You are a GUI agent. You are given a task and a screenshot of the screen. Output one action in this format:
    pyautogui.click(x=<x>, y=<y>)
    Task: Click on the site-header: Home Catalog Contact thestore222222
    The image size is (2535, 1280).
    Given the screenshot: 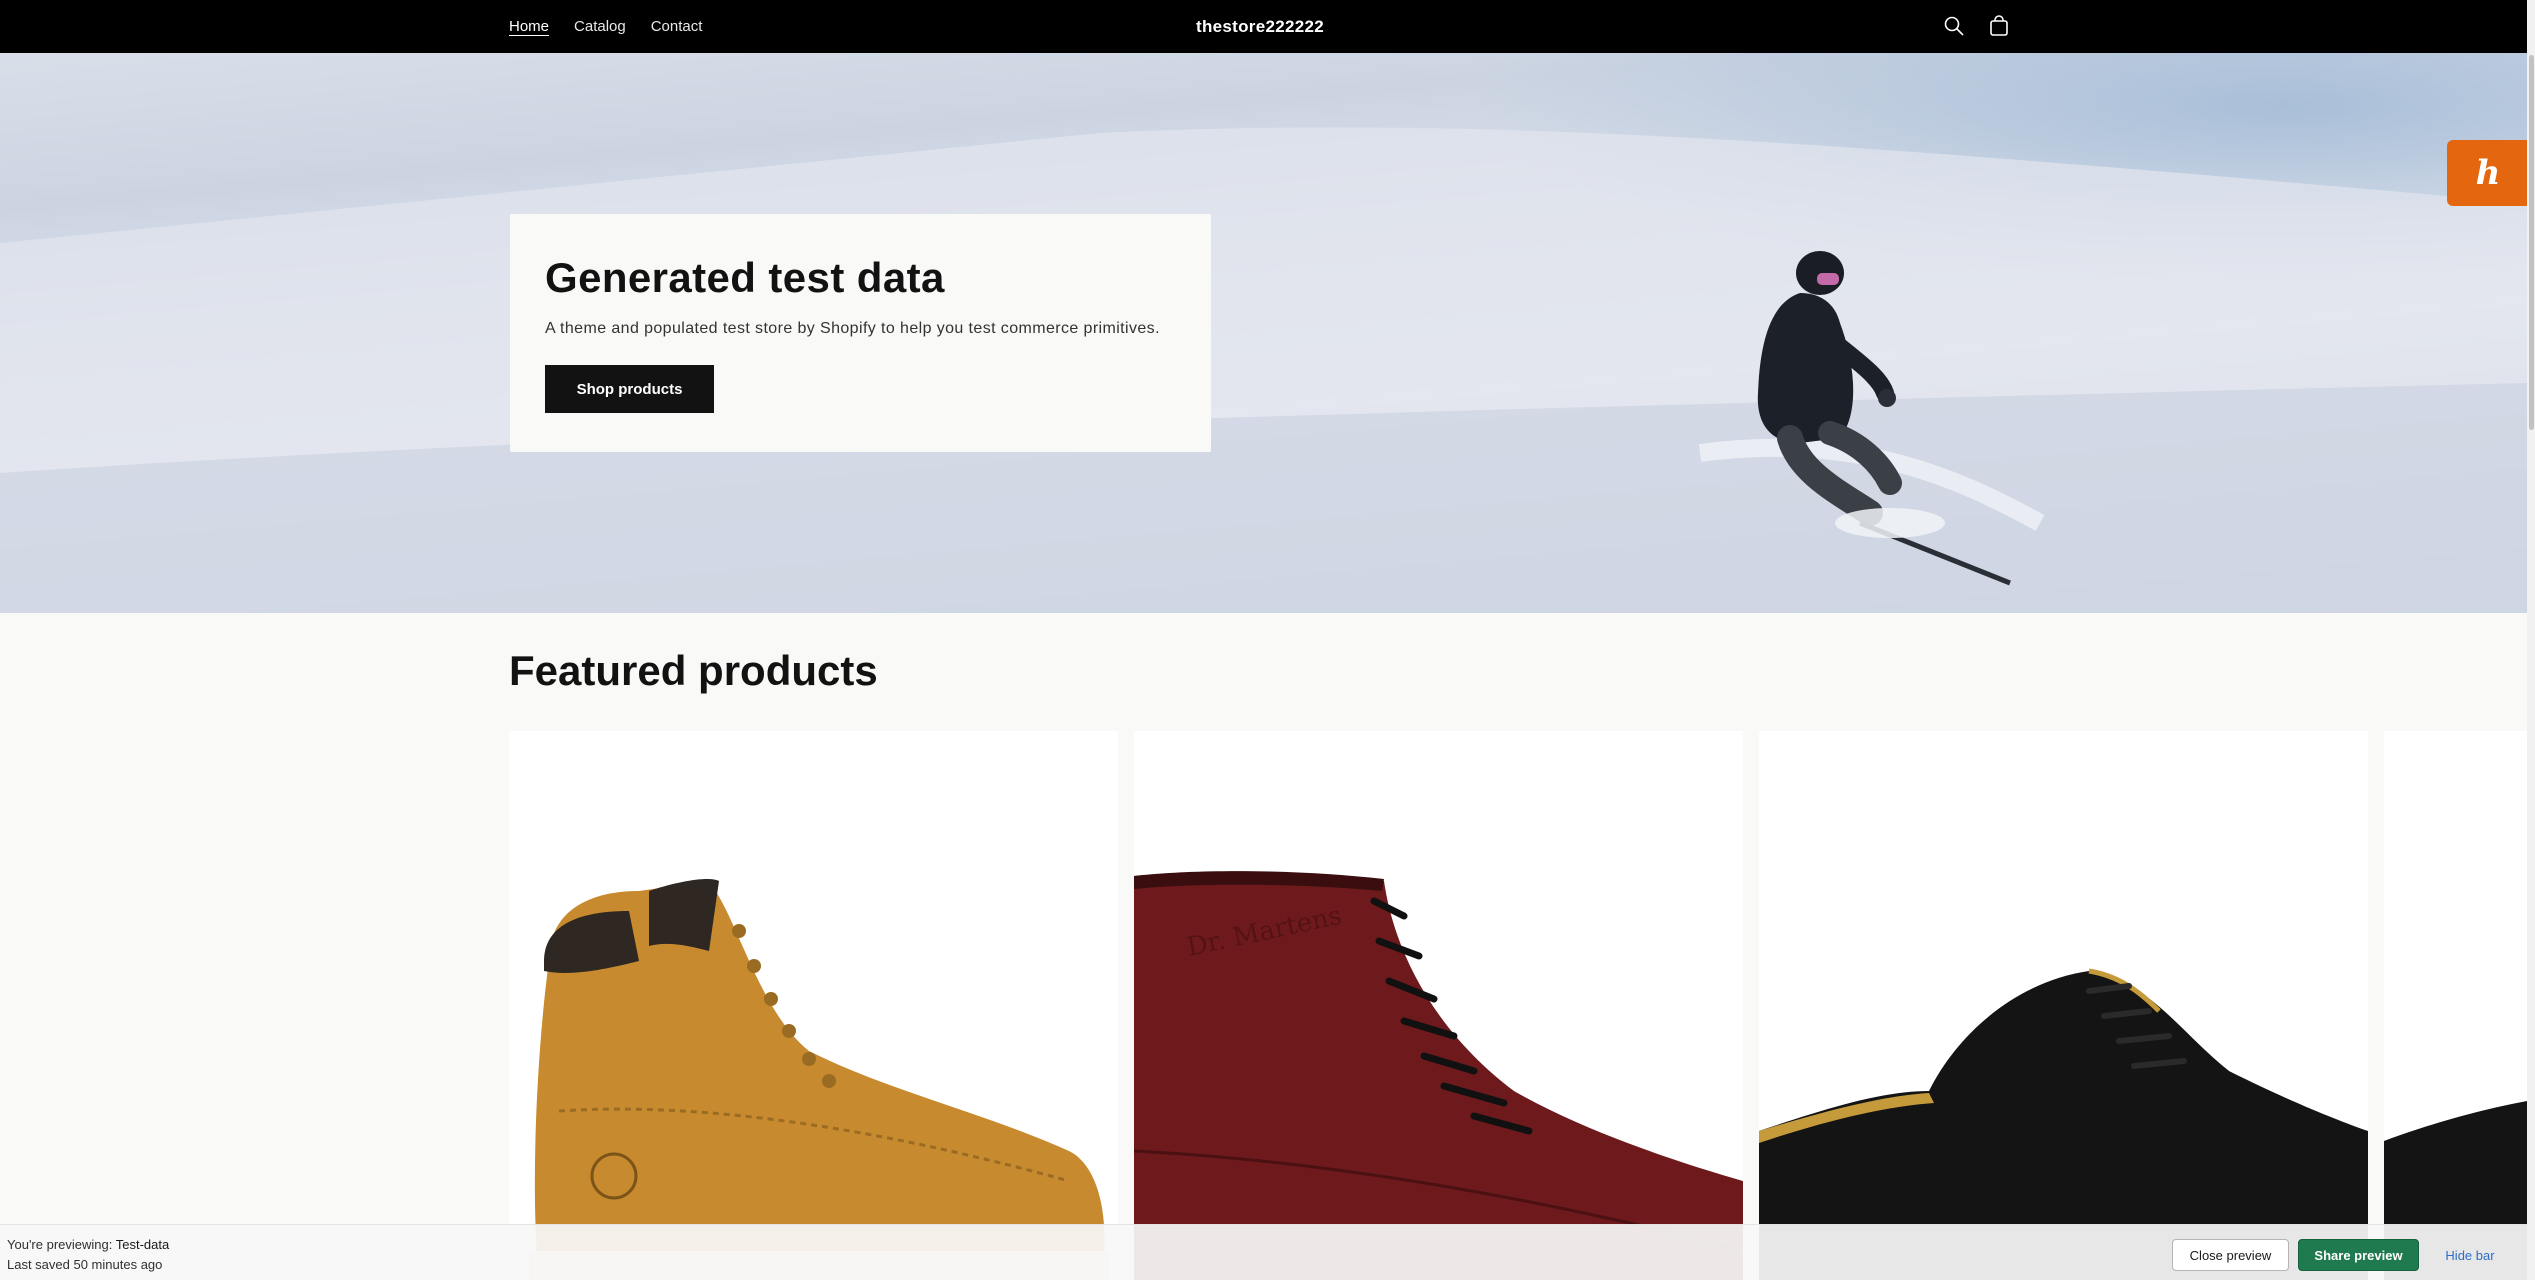 What is the action you would take?
    pyautogui.click(x=1267, y=26)
    